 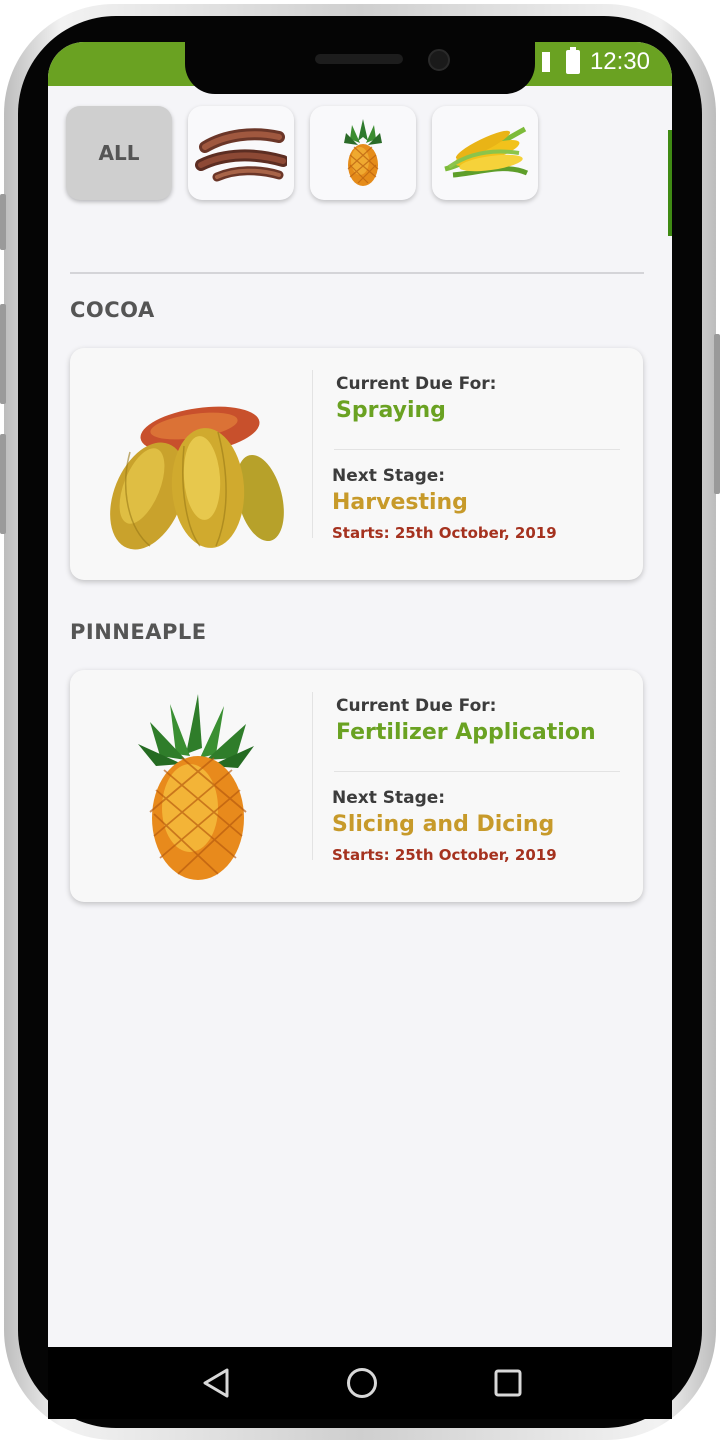 What do you see at coordinates (717, 414) in the screenshot?
I see `power-button` at bounding box center [717, 414].